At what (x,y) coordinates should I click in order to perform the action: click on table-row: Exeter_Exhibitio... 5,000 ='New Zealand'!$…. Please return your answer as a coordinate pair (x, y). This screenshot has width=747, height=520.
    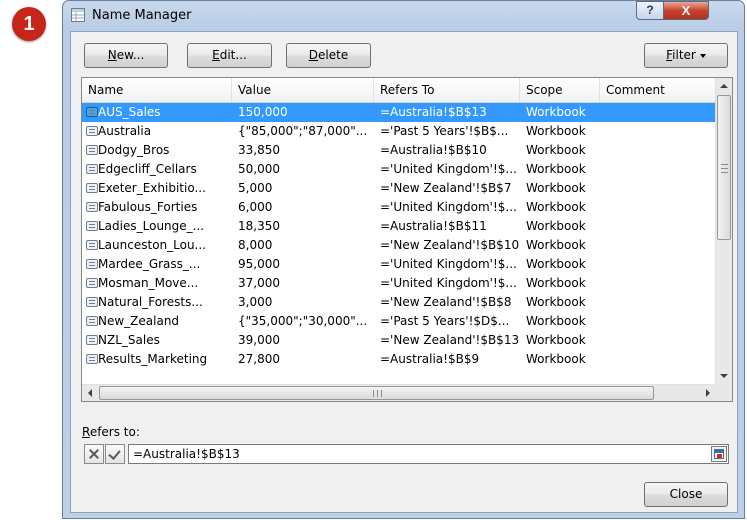
    Looking at the image, I should click on (399, 188).